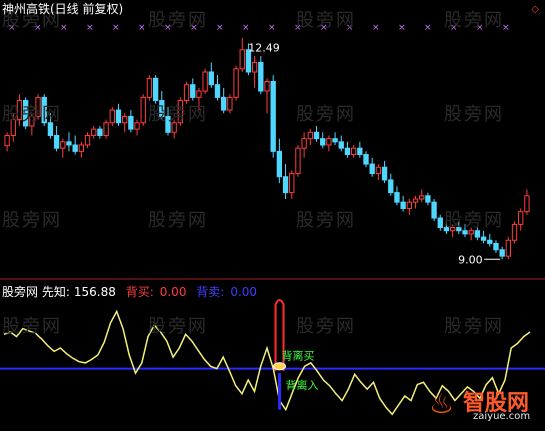 The image size is (545, 431). What do you see at coordinates (210, 292) in the screenshot?
I see `sell-label: 背卖:` at bounding box center [210, 292].